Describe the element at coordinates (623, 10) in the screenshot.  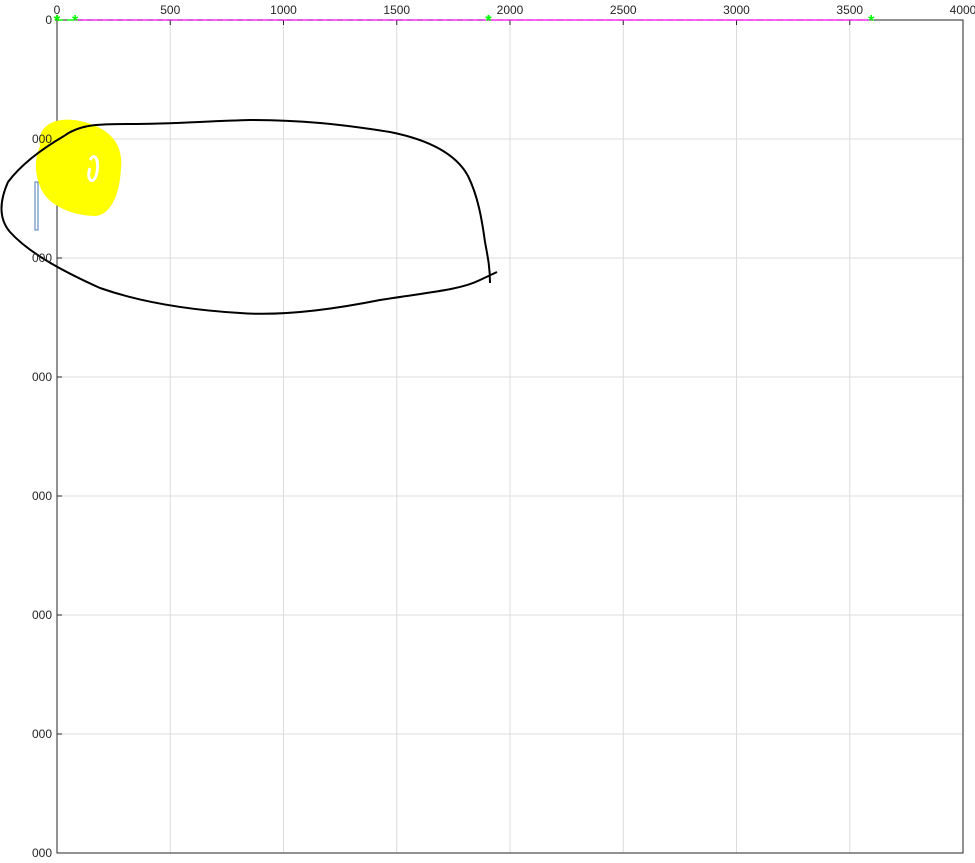
I see `x-tick-label-5: 2500` at that location.